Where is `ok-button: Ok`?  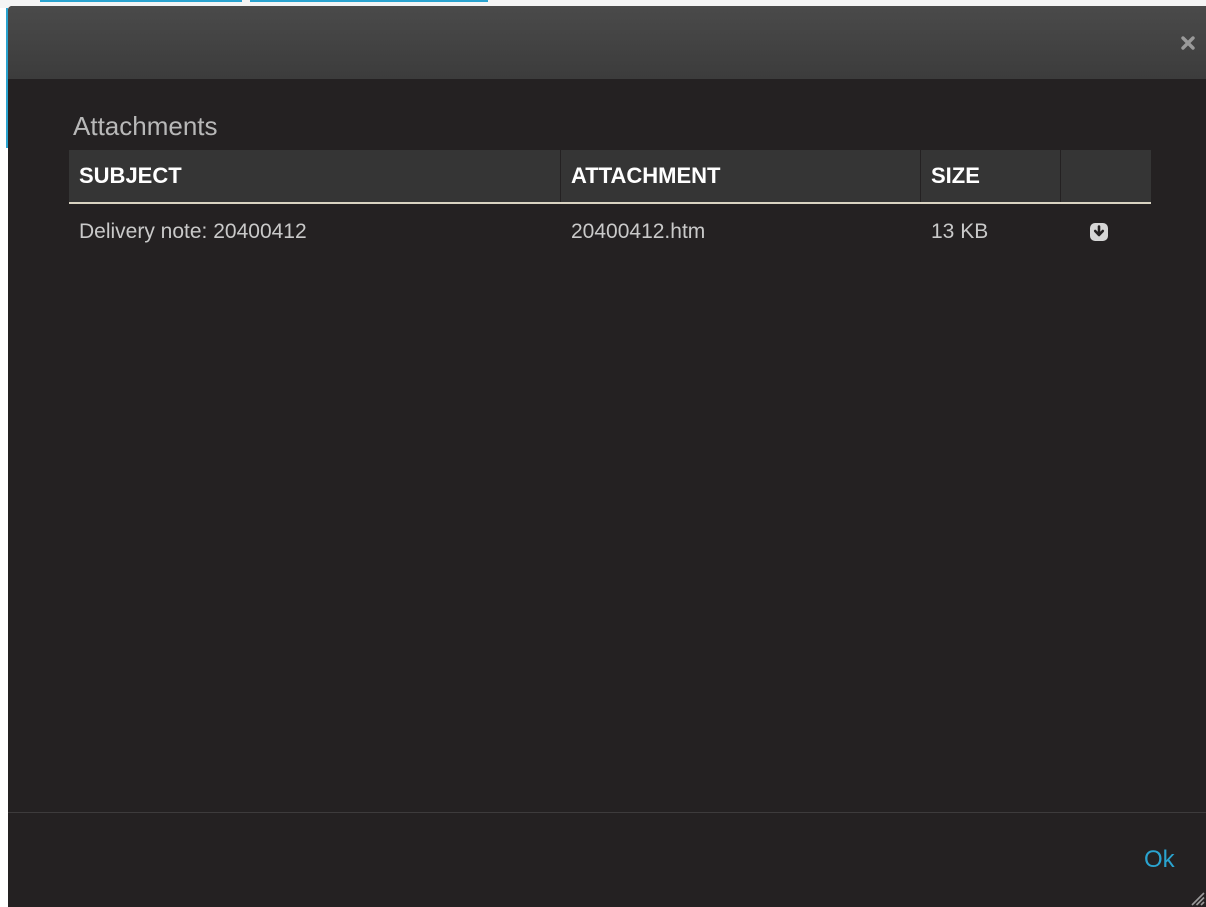 ok-button: Ok is located at coordinates (1159, 860).